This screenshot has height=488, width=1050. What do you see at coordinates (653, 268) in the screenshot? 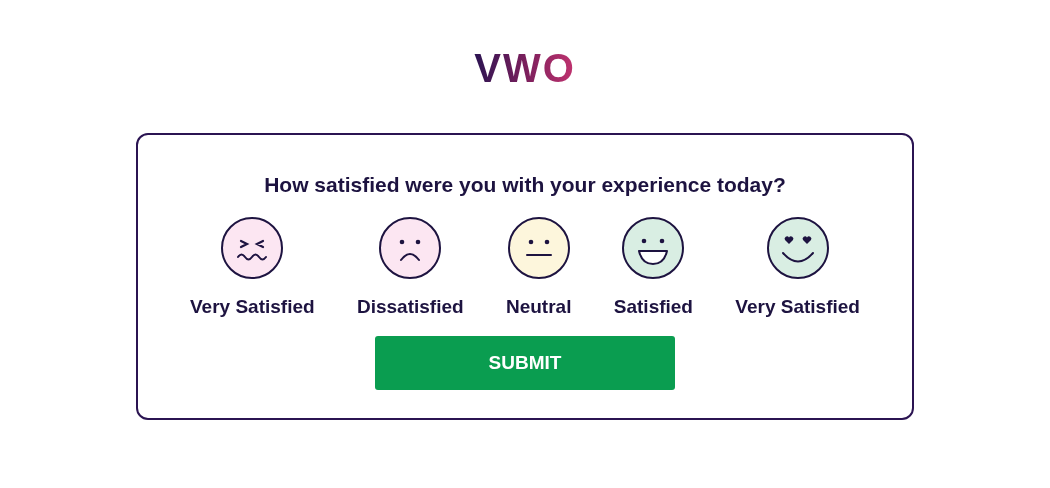
I see `rating-option: Satisfied` at bounding box center [653, 268].